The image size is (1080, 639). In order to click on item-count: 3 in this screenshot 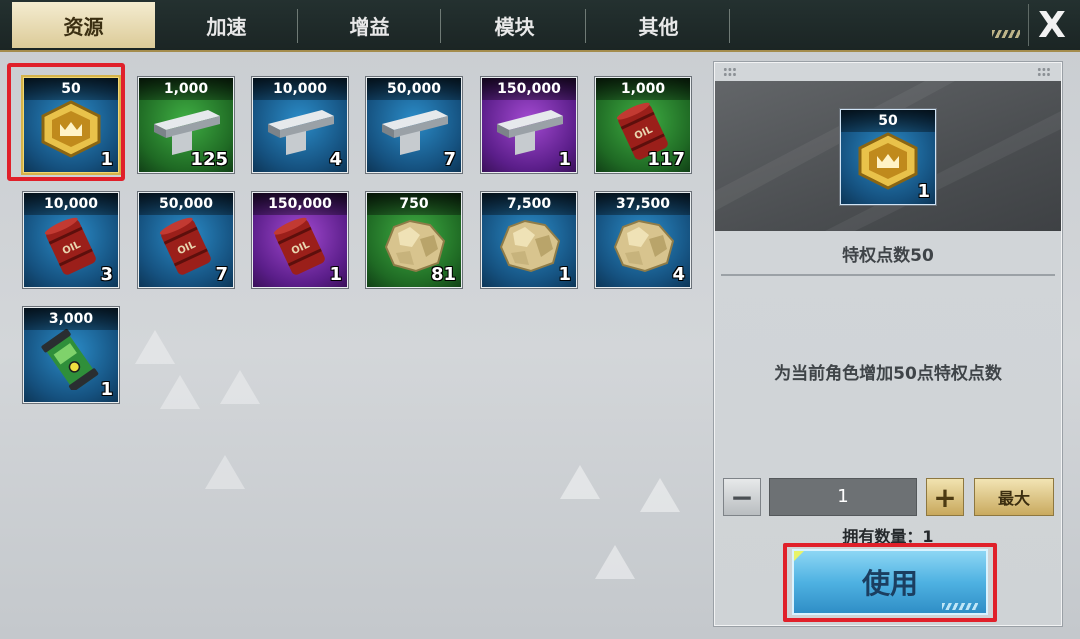, I will do `click(106, 274)`.